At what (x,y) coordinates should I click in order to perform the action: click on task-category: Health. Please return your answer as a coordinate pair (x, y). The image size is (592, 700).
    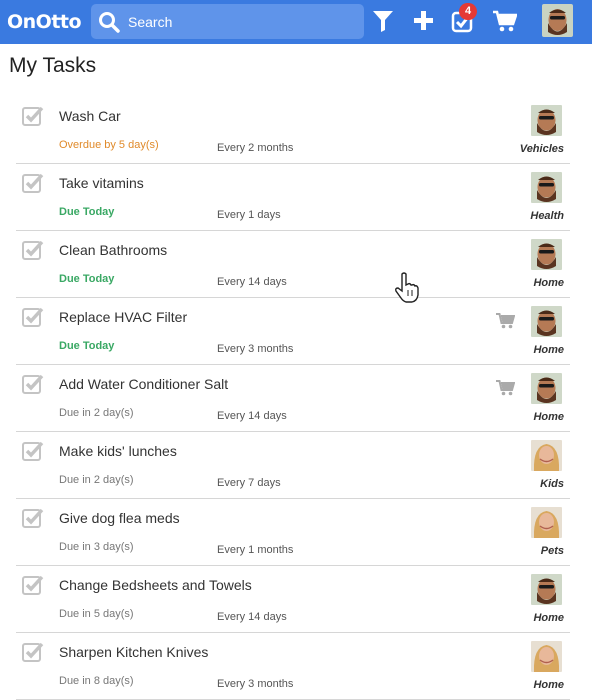
    Looking at the image, I should click on (547, 216).